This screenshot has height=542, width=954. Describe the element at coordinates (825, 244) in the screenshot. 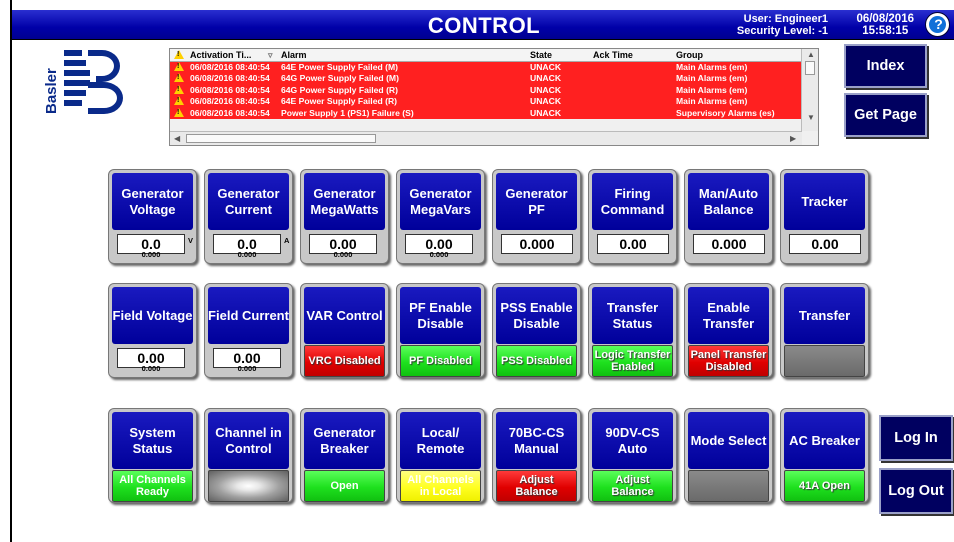

I see `value-field: 0.00` at that location.